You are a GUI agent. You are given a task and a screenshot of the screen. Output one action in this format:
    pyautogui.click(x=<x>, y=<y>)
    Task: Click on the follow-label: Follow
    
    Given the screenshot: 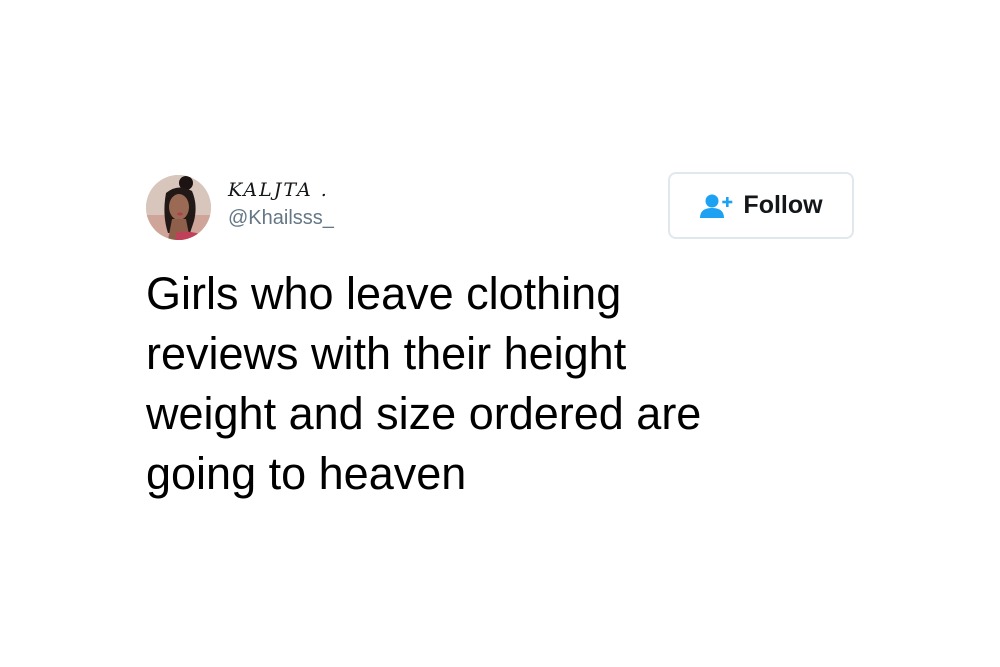 What is the action you would take?
    pyautogui.click(x=783, y=205)
    